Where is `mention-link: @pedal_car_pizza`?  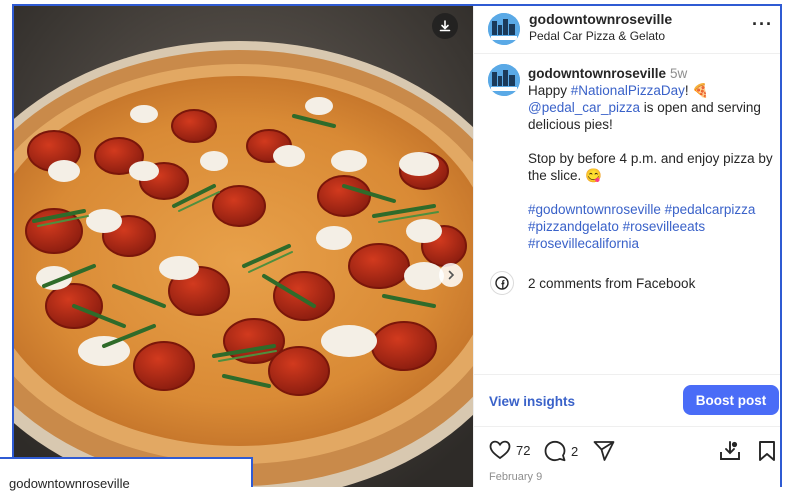
mention-link: @pedal_car_pizza is located at coordinates (584, 107).